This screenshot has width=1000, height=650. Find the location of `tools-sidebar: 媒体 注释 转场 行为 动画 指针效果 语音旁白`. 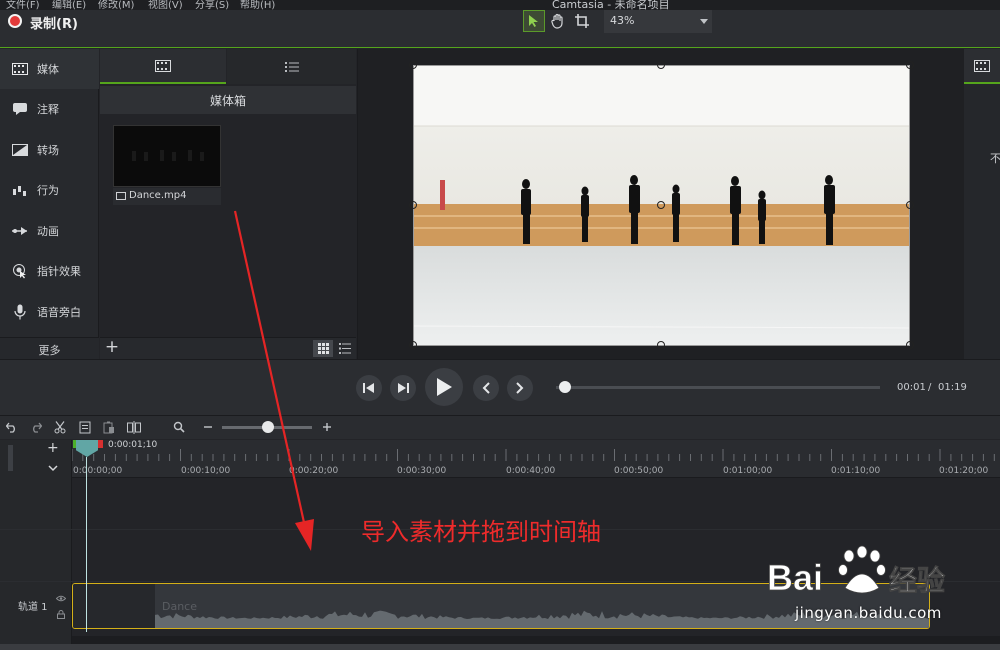

tools-sidebar: 媒体 注释 转场 行为 动画 指针效果 语音旁白 is located at coordinates (49, 204).